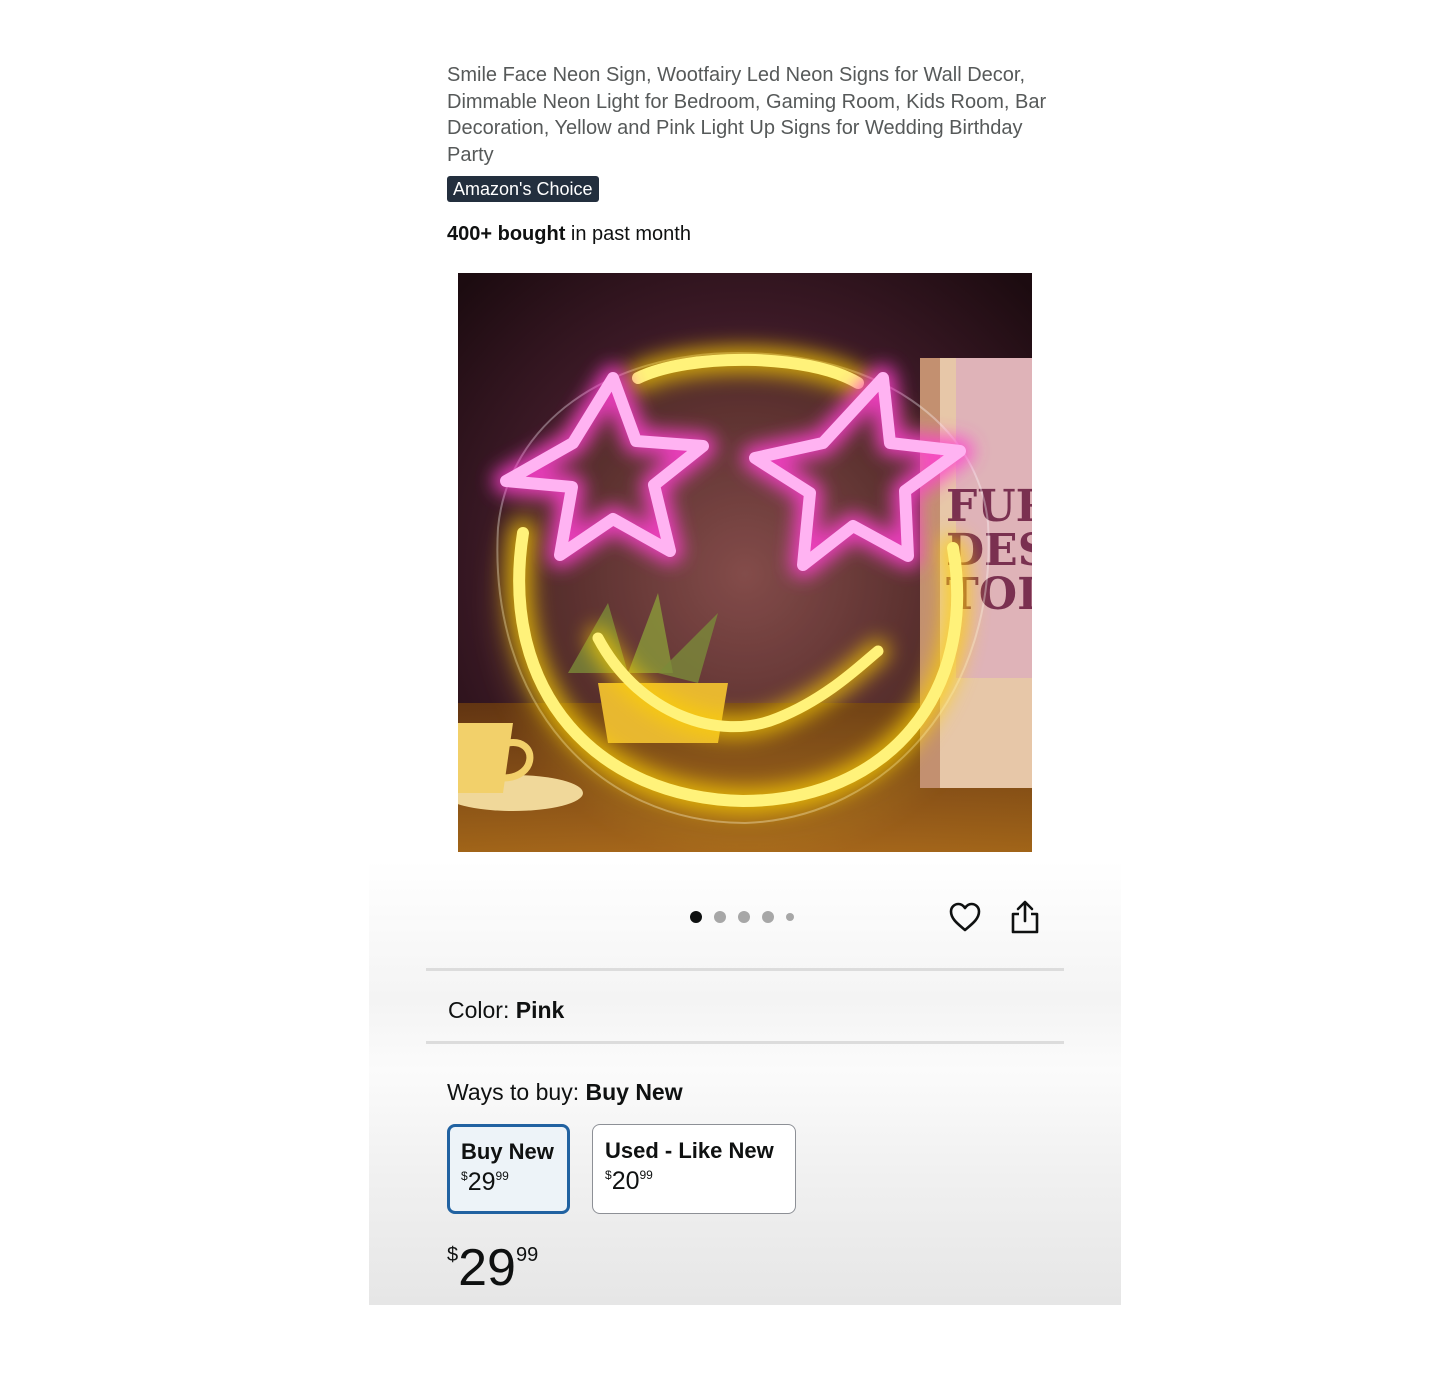 This screenshot has height=1381, width=1440. I want to click on color-value: Pink, so click(540, 1010).